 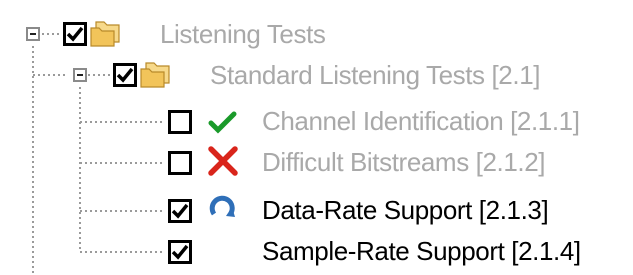 I want to click on refresh-arrow-icon, so click(x=222, y=206).